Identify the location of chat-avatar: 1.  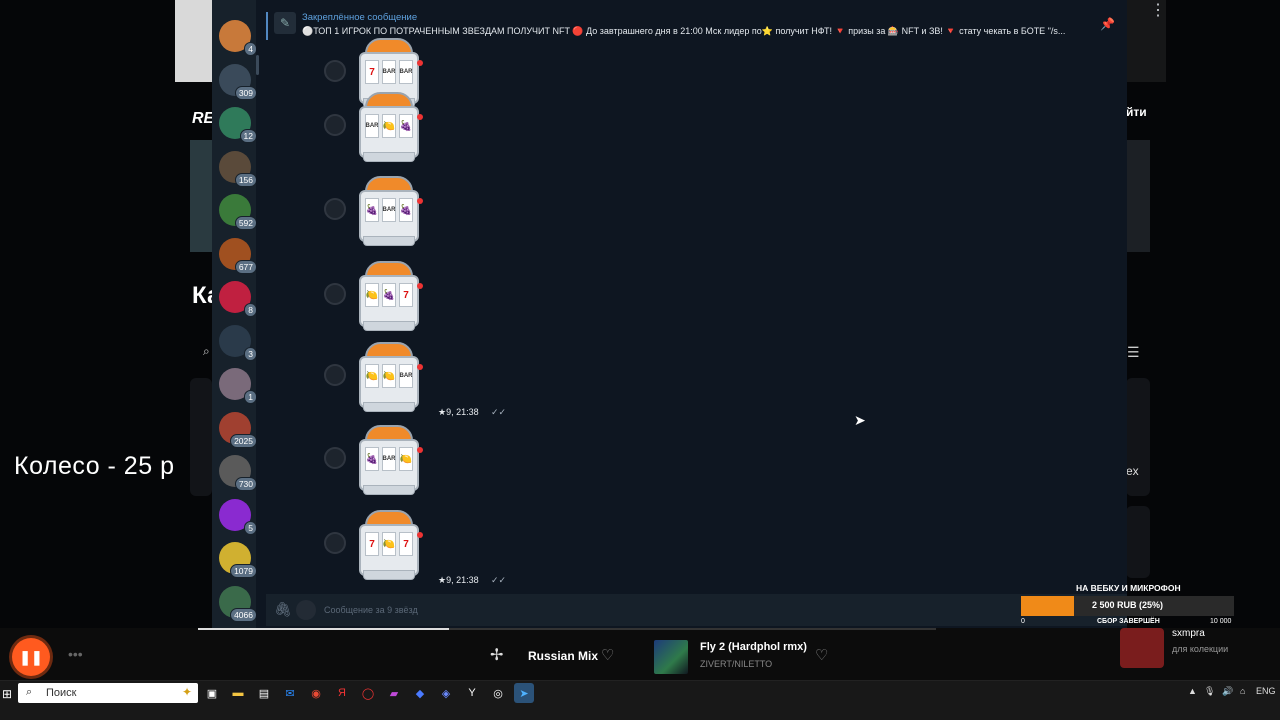
(238, 386).